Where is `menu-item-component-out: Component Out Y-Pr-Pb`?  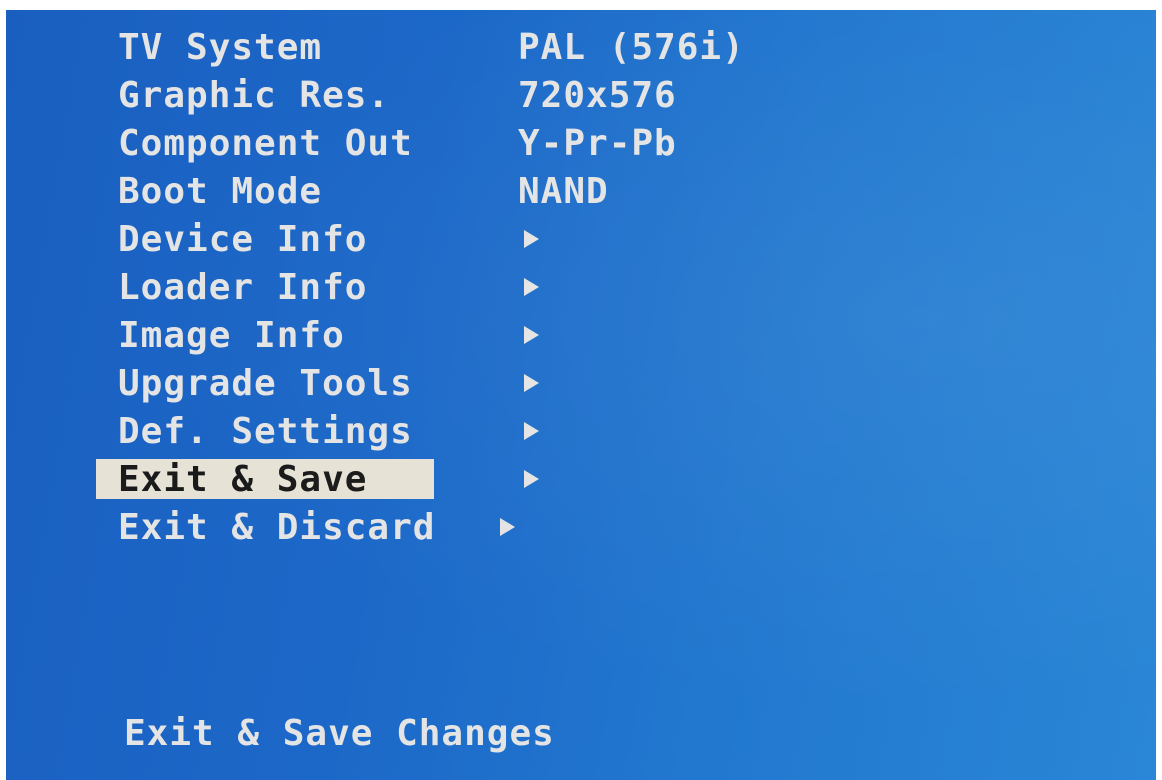 menu-item-component-out: Component Out Y-Pr-Pb is located at coordinates (581, 144).